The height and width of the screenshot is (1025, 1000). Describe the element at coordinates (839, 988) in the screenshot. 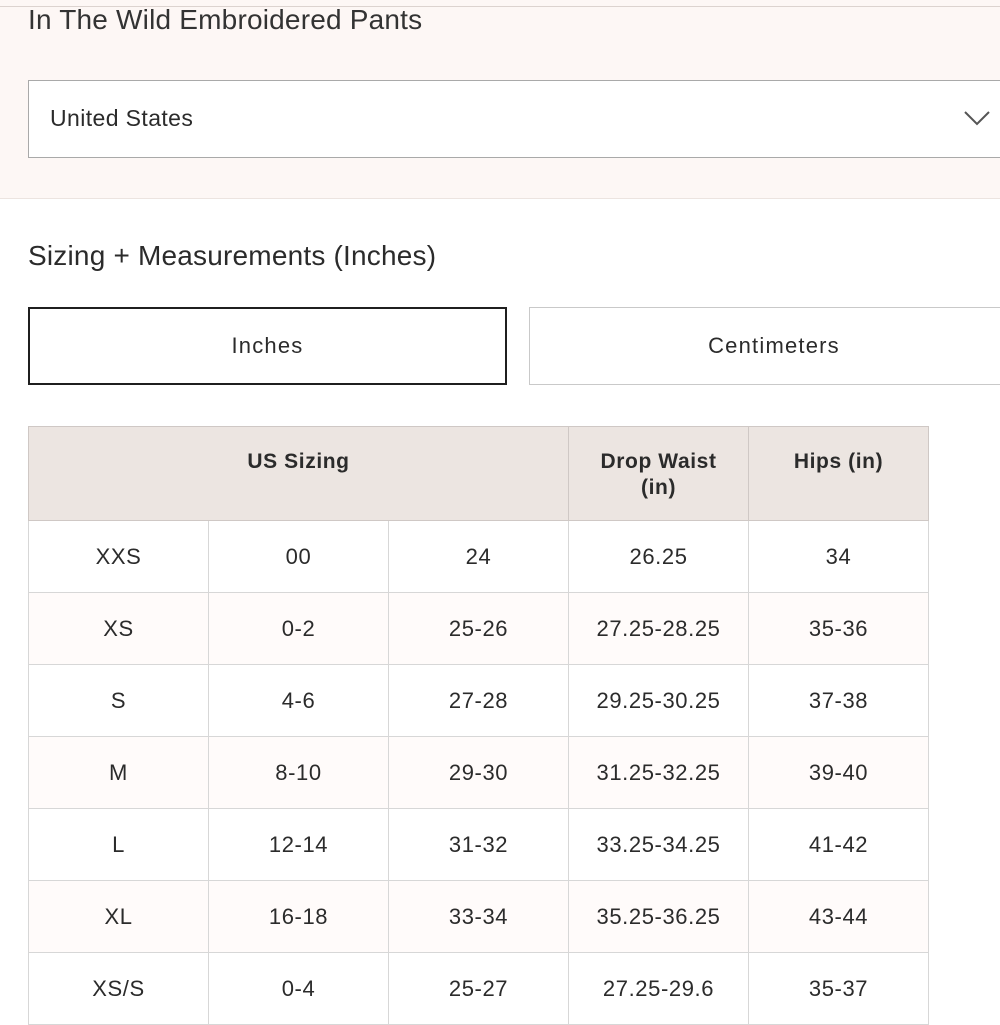

I see `hips-cell: 35-37` at that location.